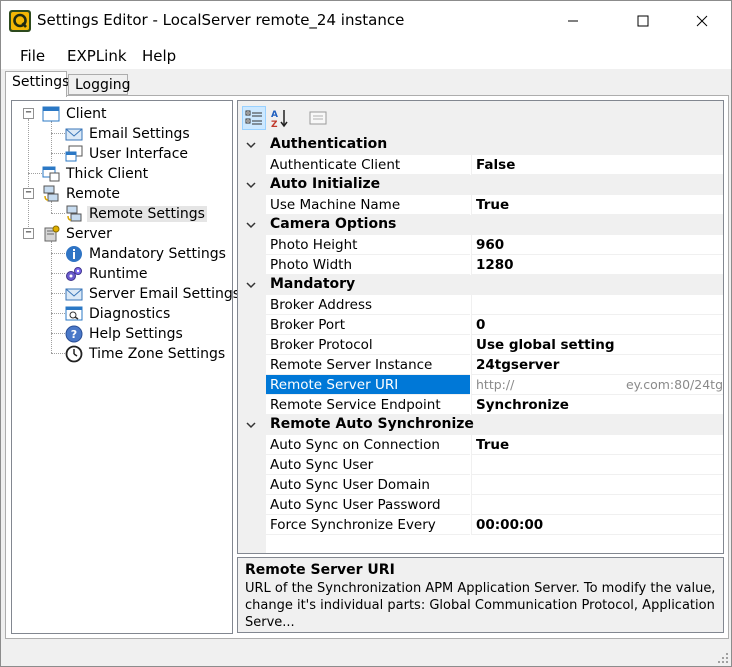  I want to click on tree-item-thick-client: Thick Client, so click(96, 174).